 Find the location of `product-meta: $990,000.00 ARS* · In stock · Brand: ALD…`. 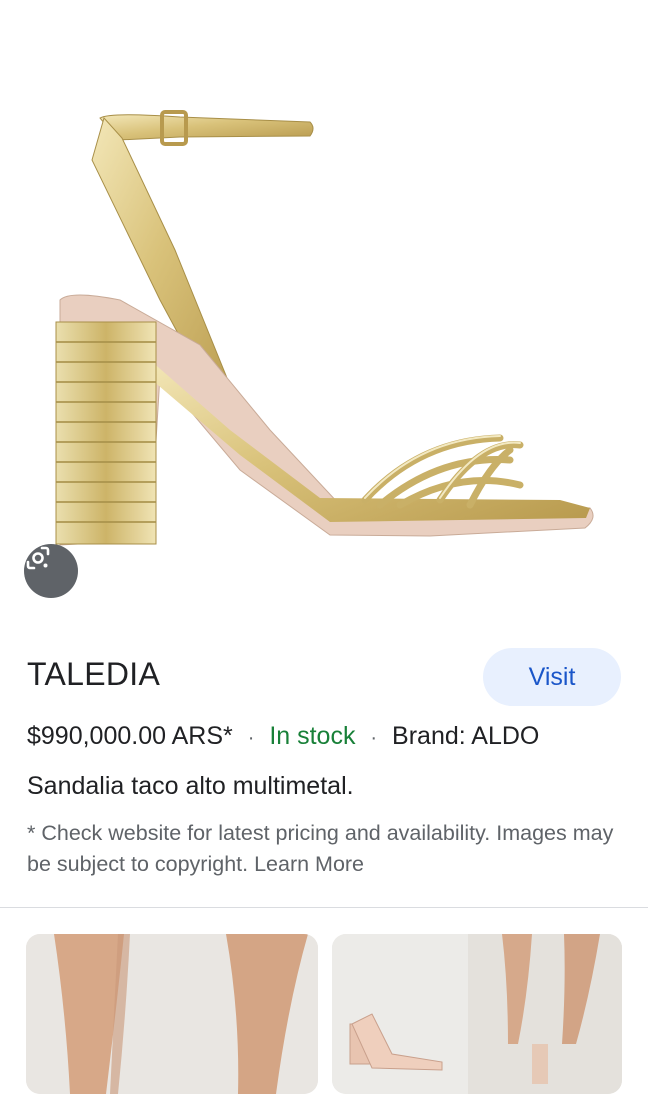

product-meta: $990,000.00 ARS* · In stock · Brand: ALD… is located at coordinates (283, 736).